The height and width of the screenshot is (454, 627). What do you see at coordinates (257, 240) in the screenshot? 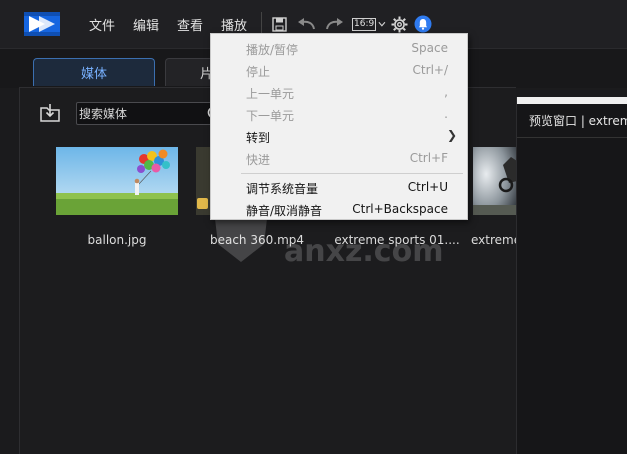
I see `media-item-label: beach 360.mp4` at bounding box center [257, 240].